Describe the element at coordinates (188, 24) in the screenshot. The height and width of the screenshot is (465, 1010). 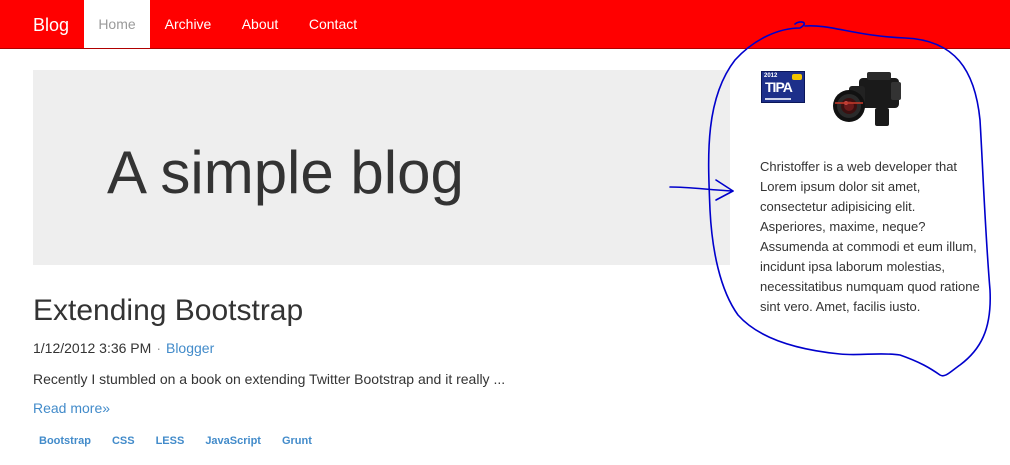
I see `nav-item-archive: Archive` at that location.